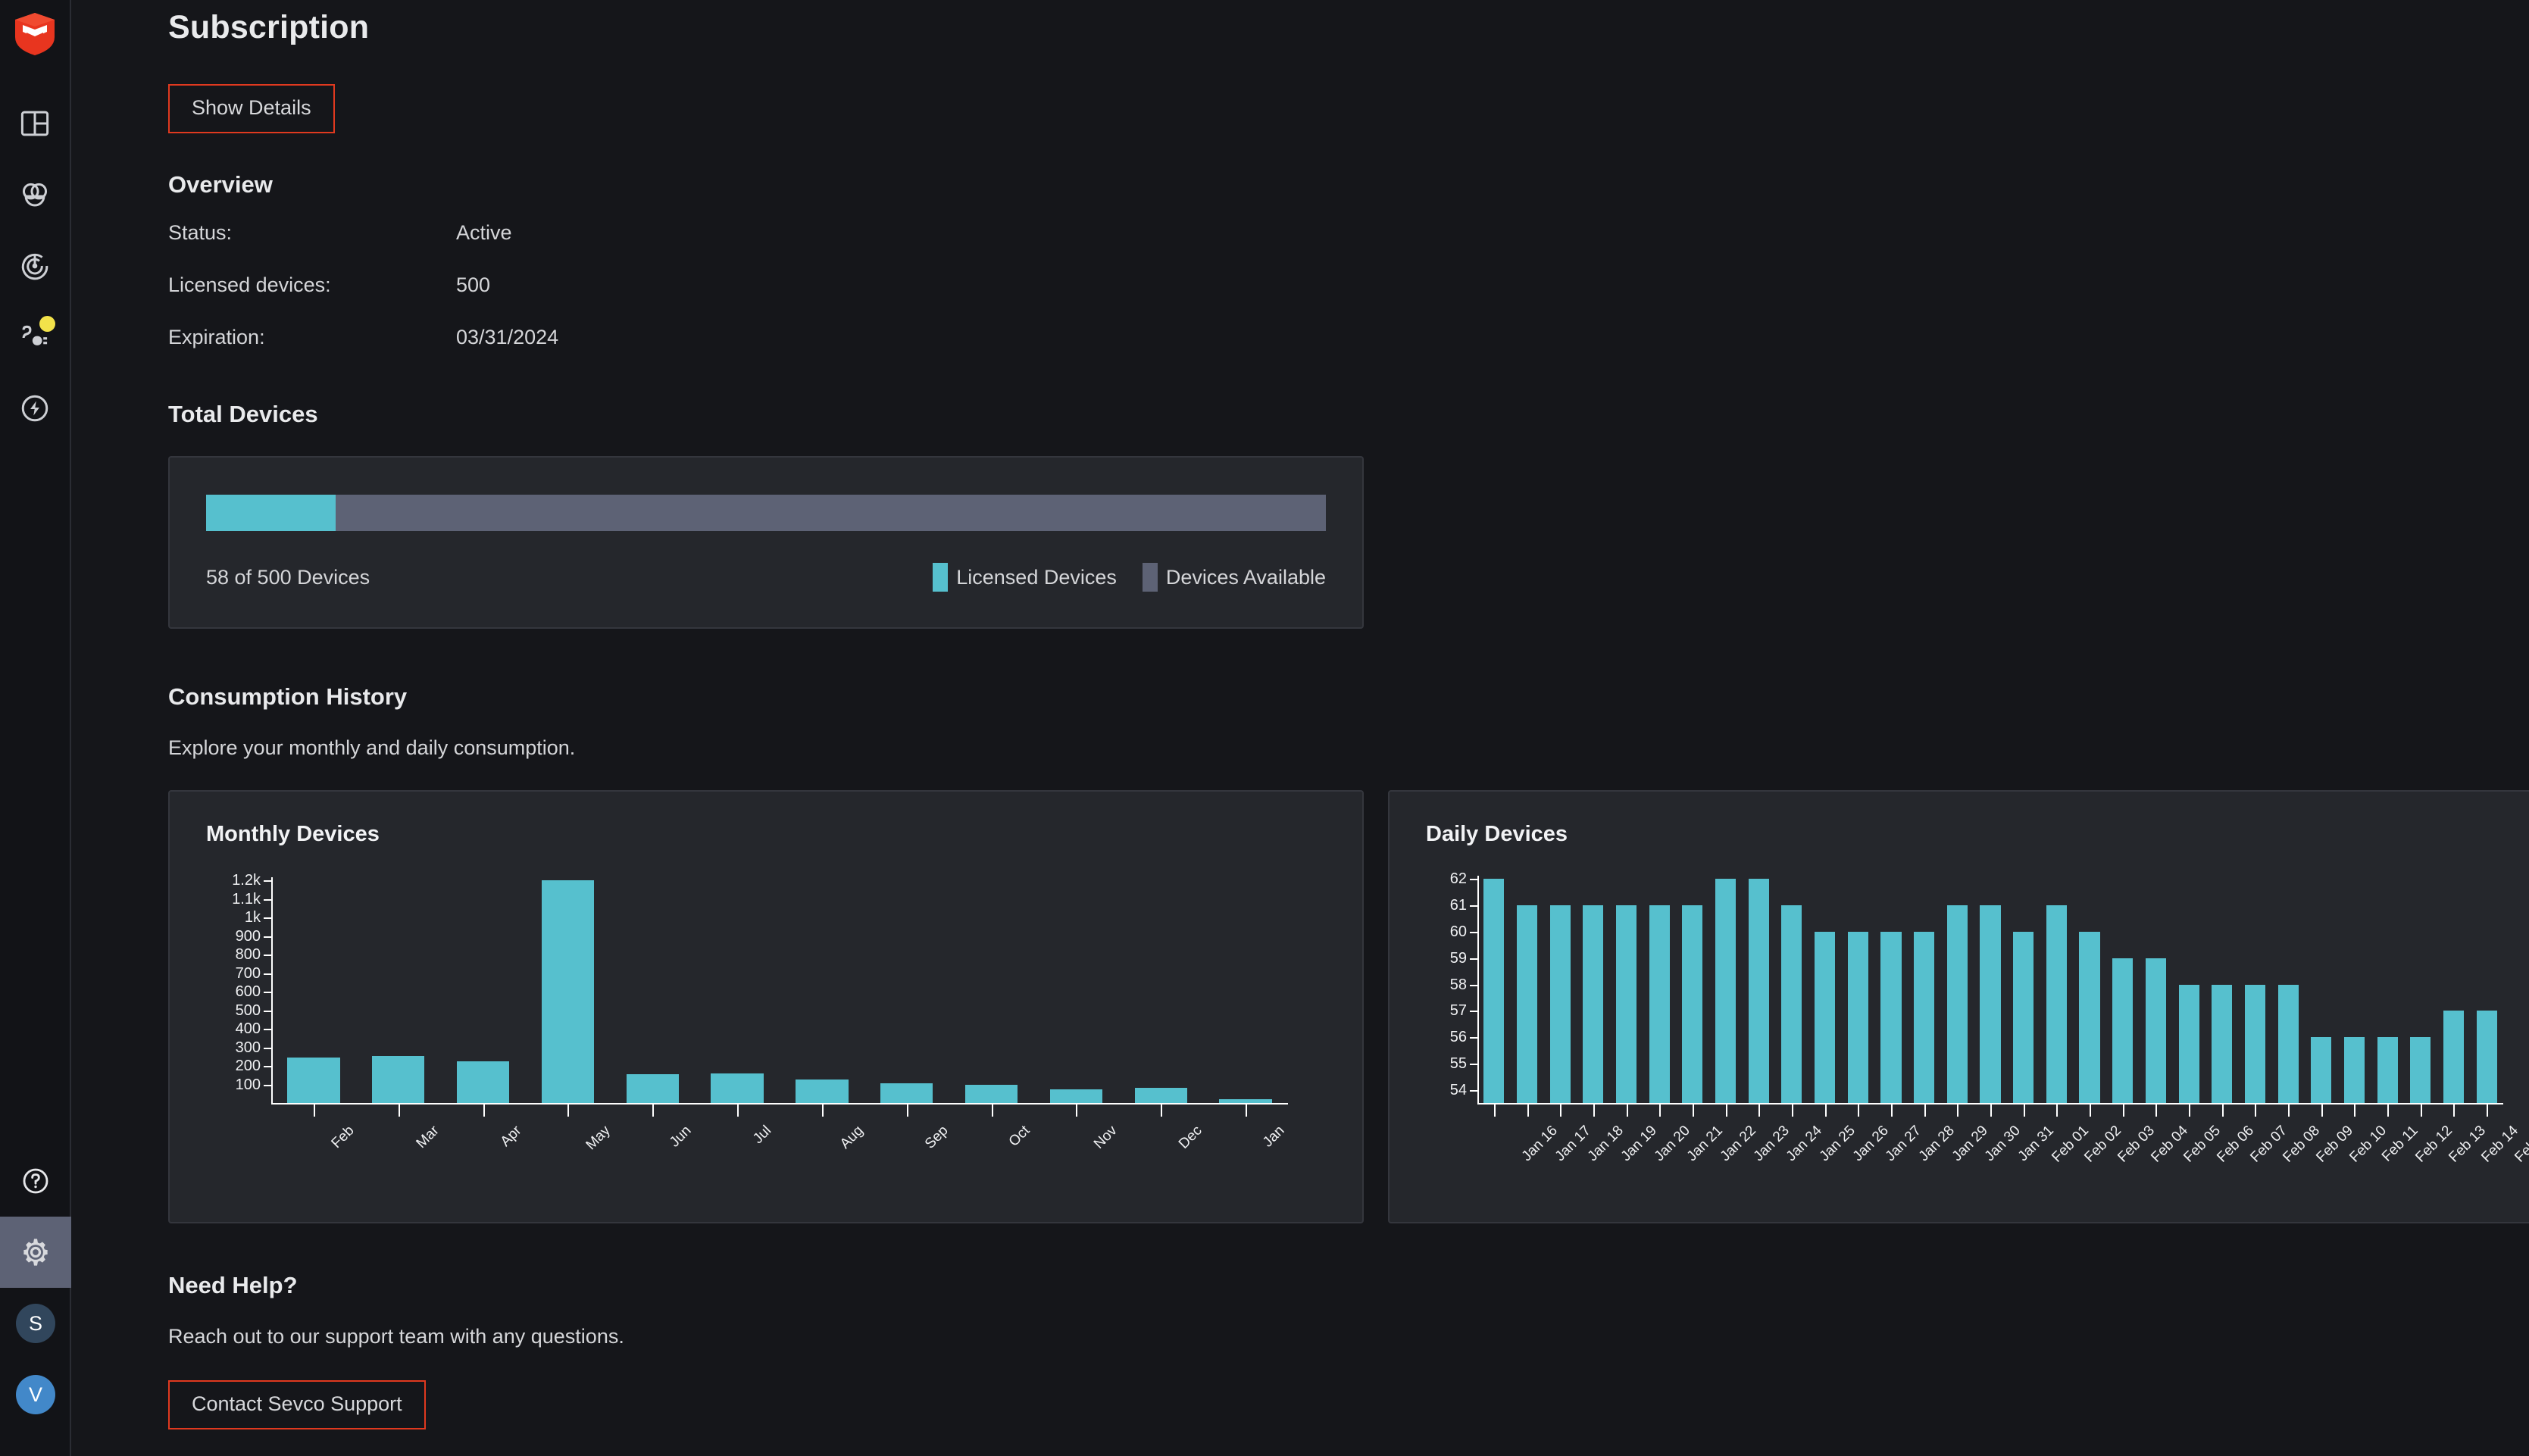 The width and height of the screenshot is (2529, 1456). What do you see at coordinates (297, 1404) in the screenshot?
I see `contact-support-button: Contact Sevco Support` at bounding box center [297, 1404].